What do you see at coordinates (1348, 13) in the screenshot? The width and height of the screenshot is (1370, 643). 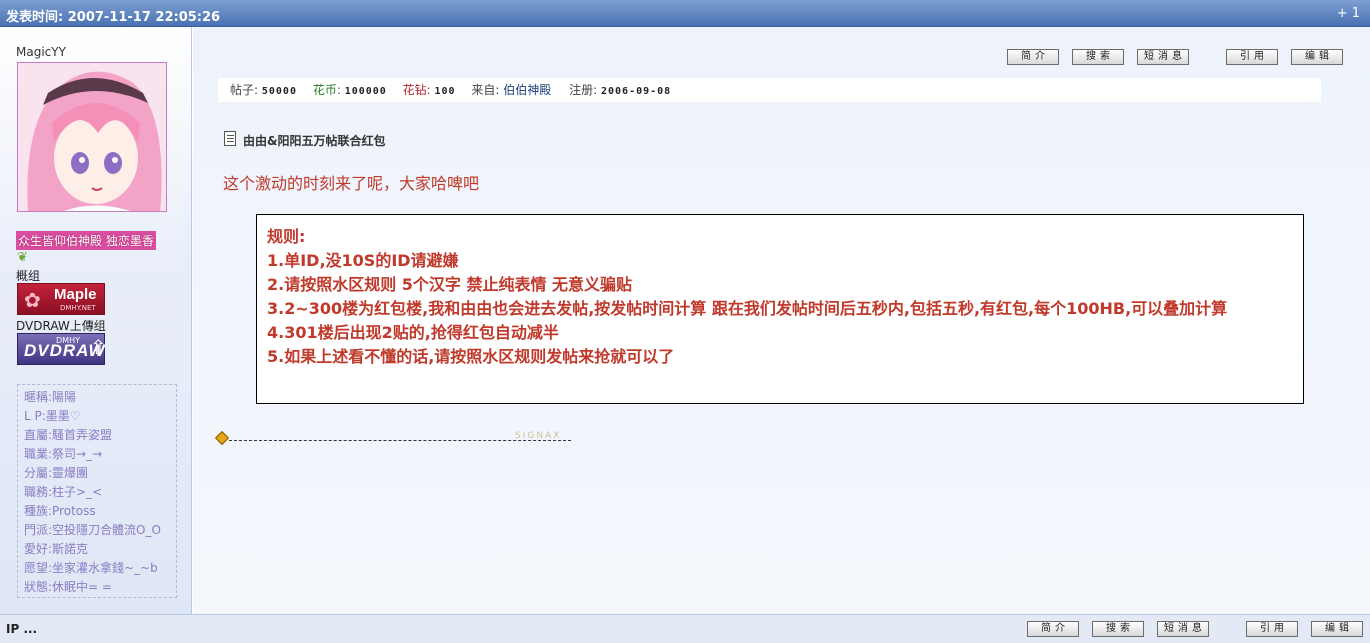 I see `floor-number: + 1` at bounding box center [1348, 13].